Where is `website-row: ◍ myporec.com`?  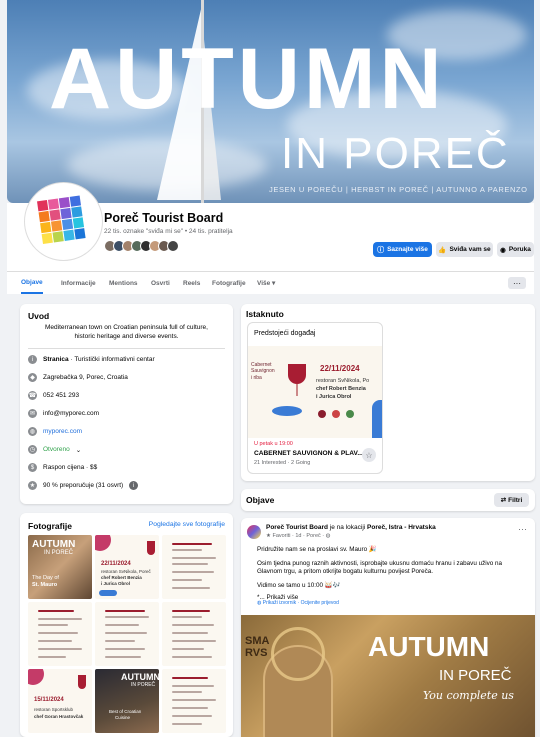 website-row: ◍ myporec.com is located at coordinates (55, 431).